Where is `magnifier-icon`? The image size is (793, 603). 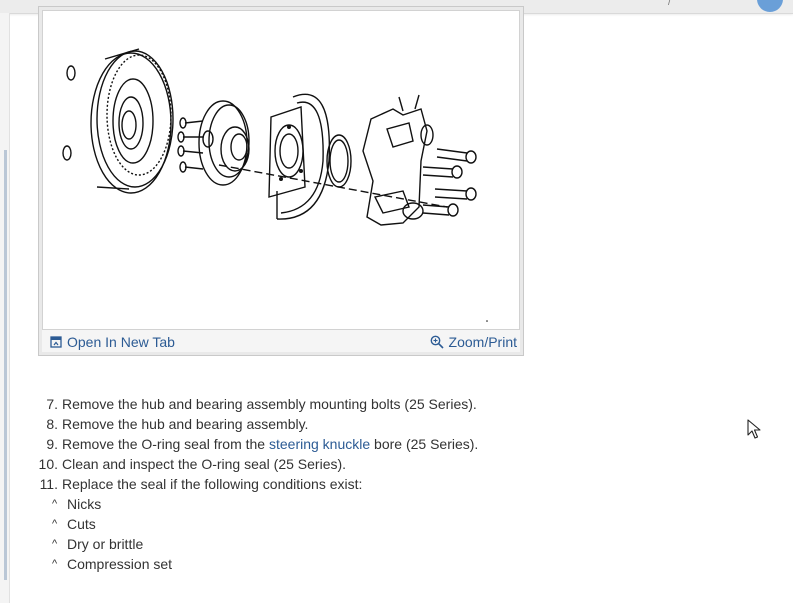 magnifier-icon is located at coordinates (437, 342).